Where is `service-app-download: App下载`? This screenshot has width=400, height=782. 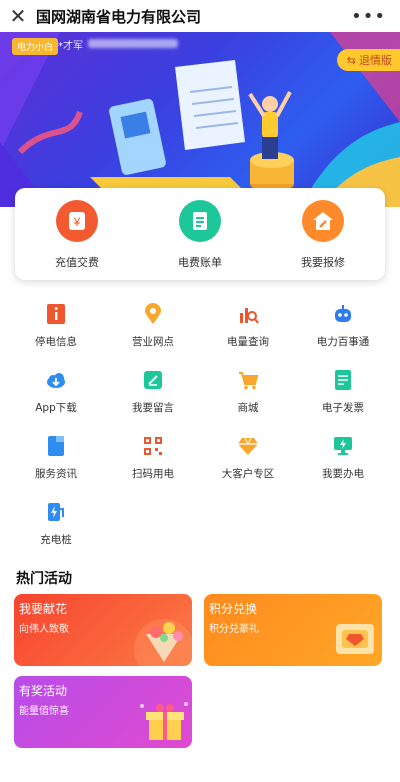
service-app-download: App下载 is located at coordinates (56, 391).